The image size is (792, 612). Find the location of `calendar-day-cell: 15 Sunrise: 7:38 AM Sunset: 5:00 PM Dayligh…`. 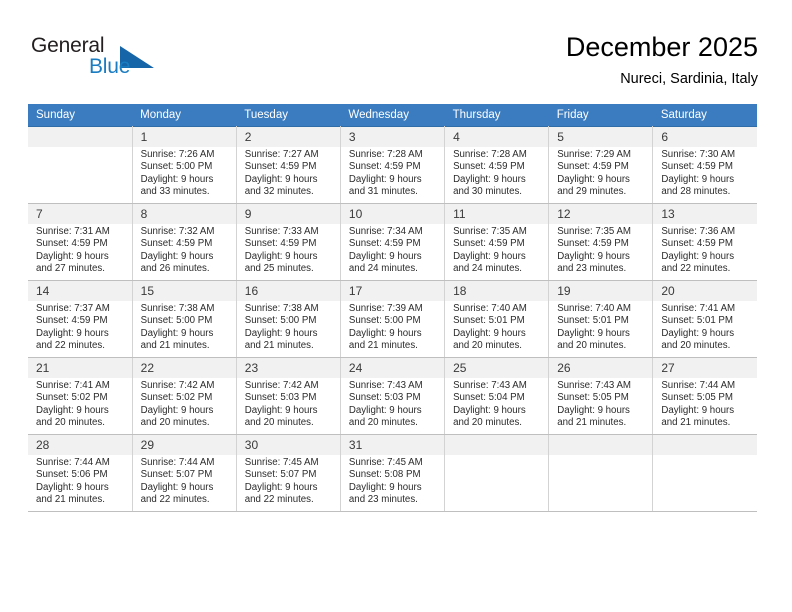

calendar-day-cell: 15 Sunrise: 7:38 AM Sunset: 5:00 PM Dayligh… is located at coordinates (184, 319).